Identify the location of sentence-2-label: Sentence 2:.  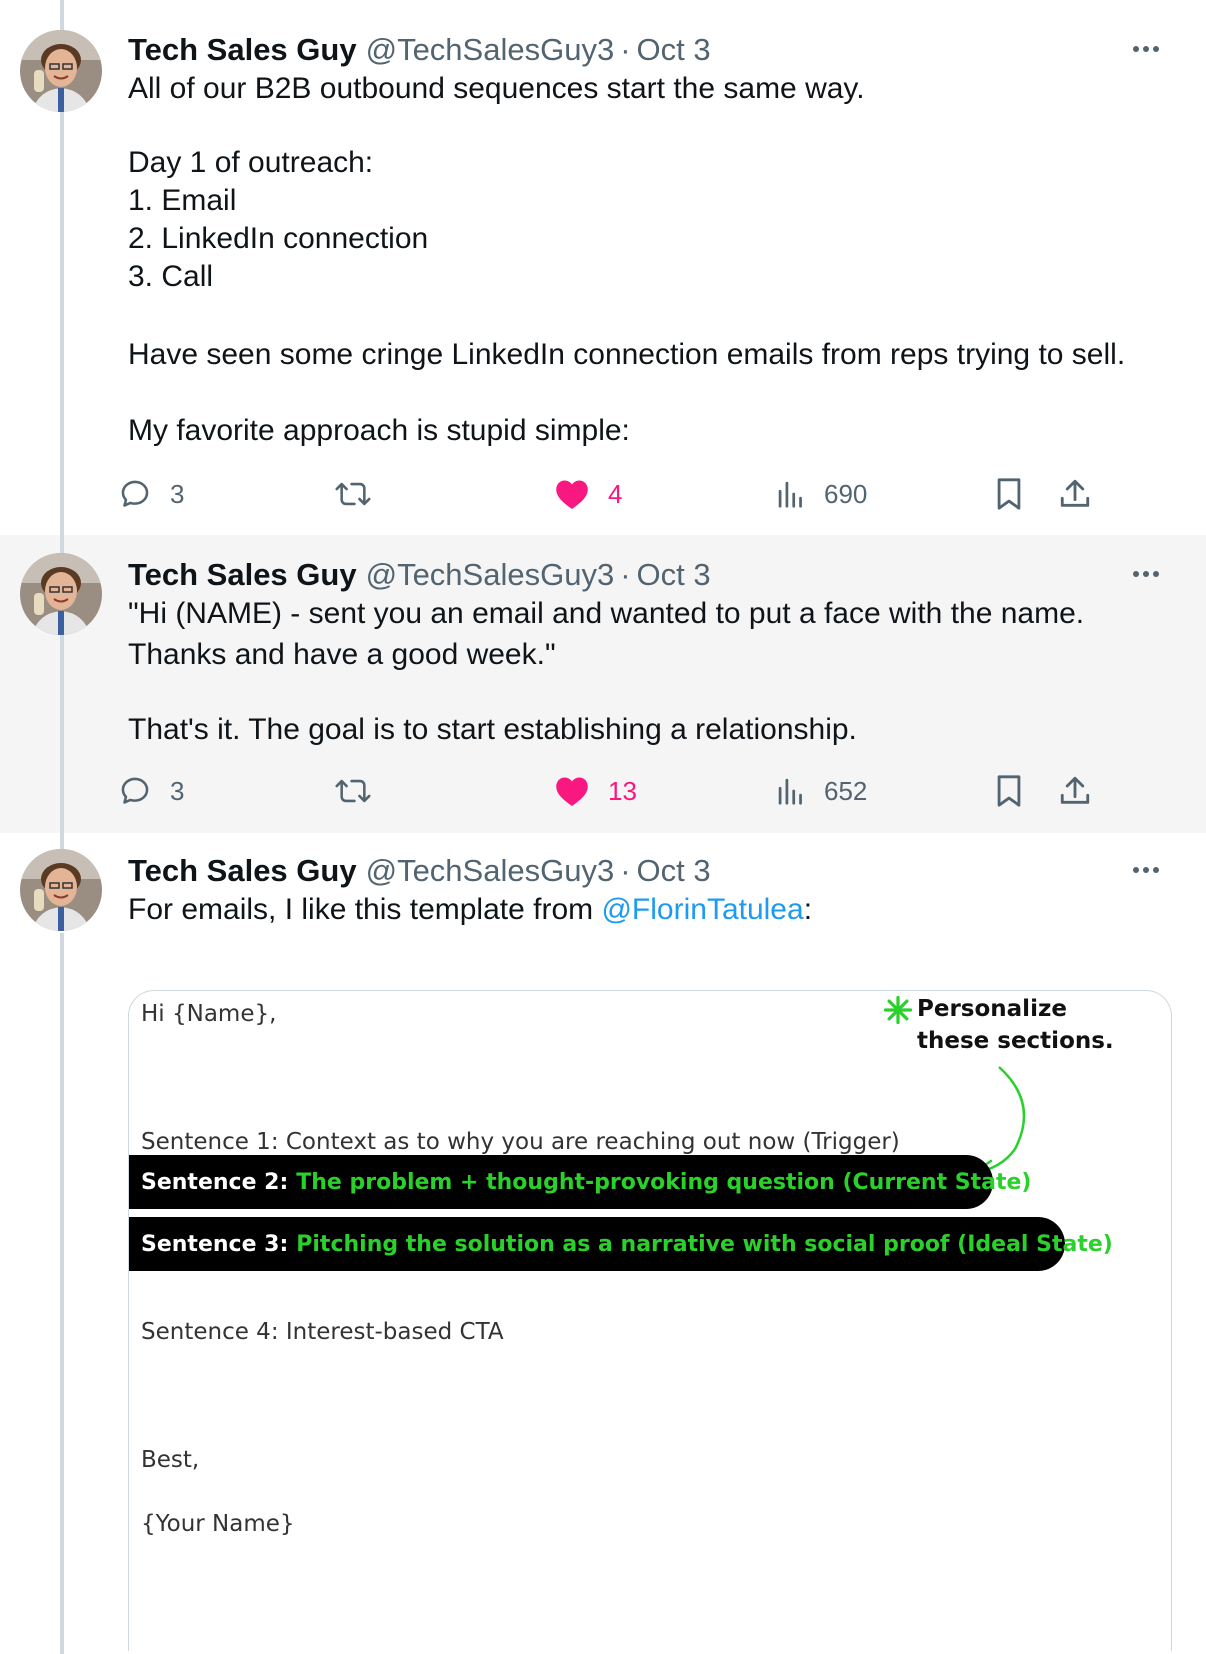
(215, 1182).